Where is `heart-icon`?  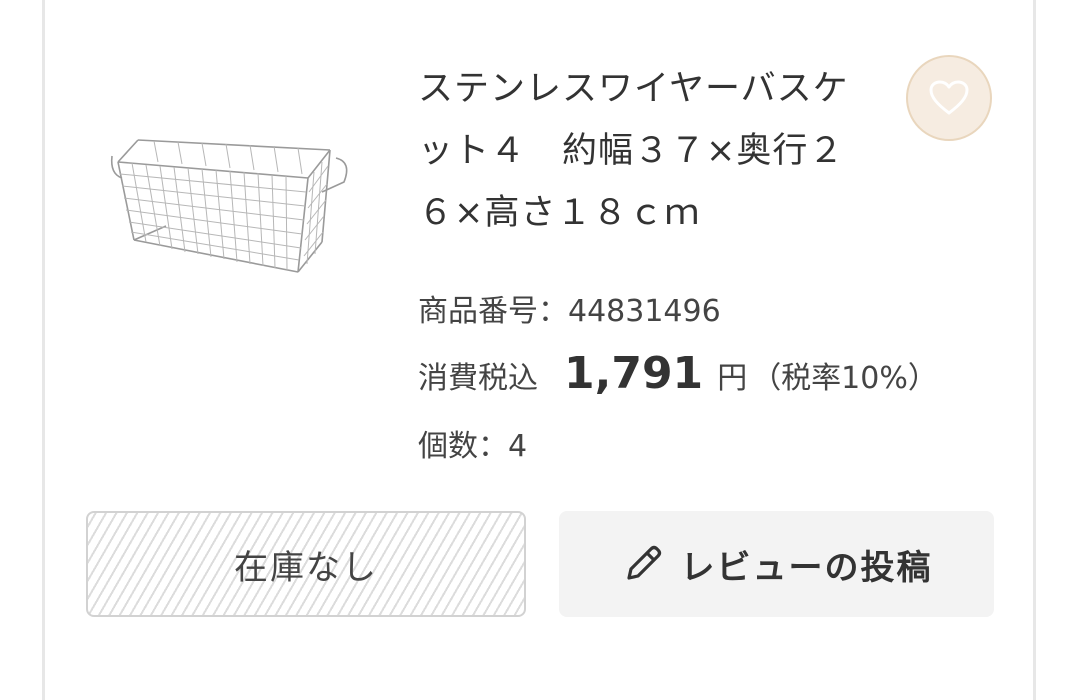 heart-icon is located at coordinates (949, 97).